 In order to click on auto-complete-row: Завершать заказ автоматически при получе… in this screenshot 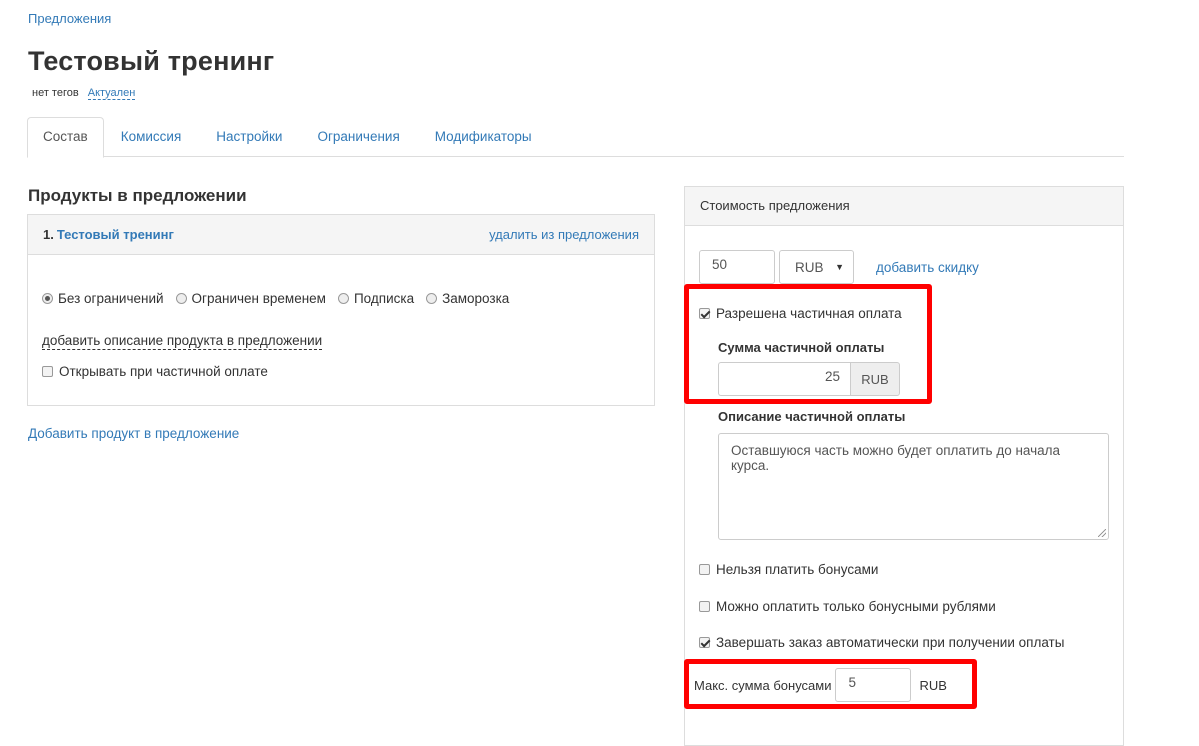, I will do `click(881, 642)`.